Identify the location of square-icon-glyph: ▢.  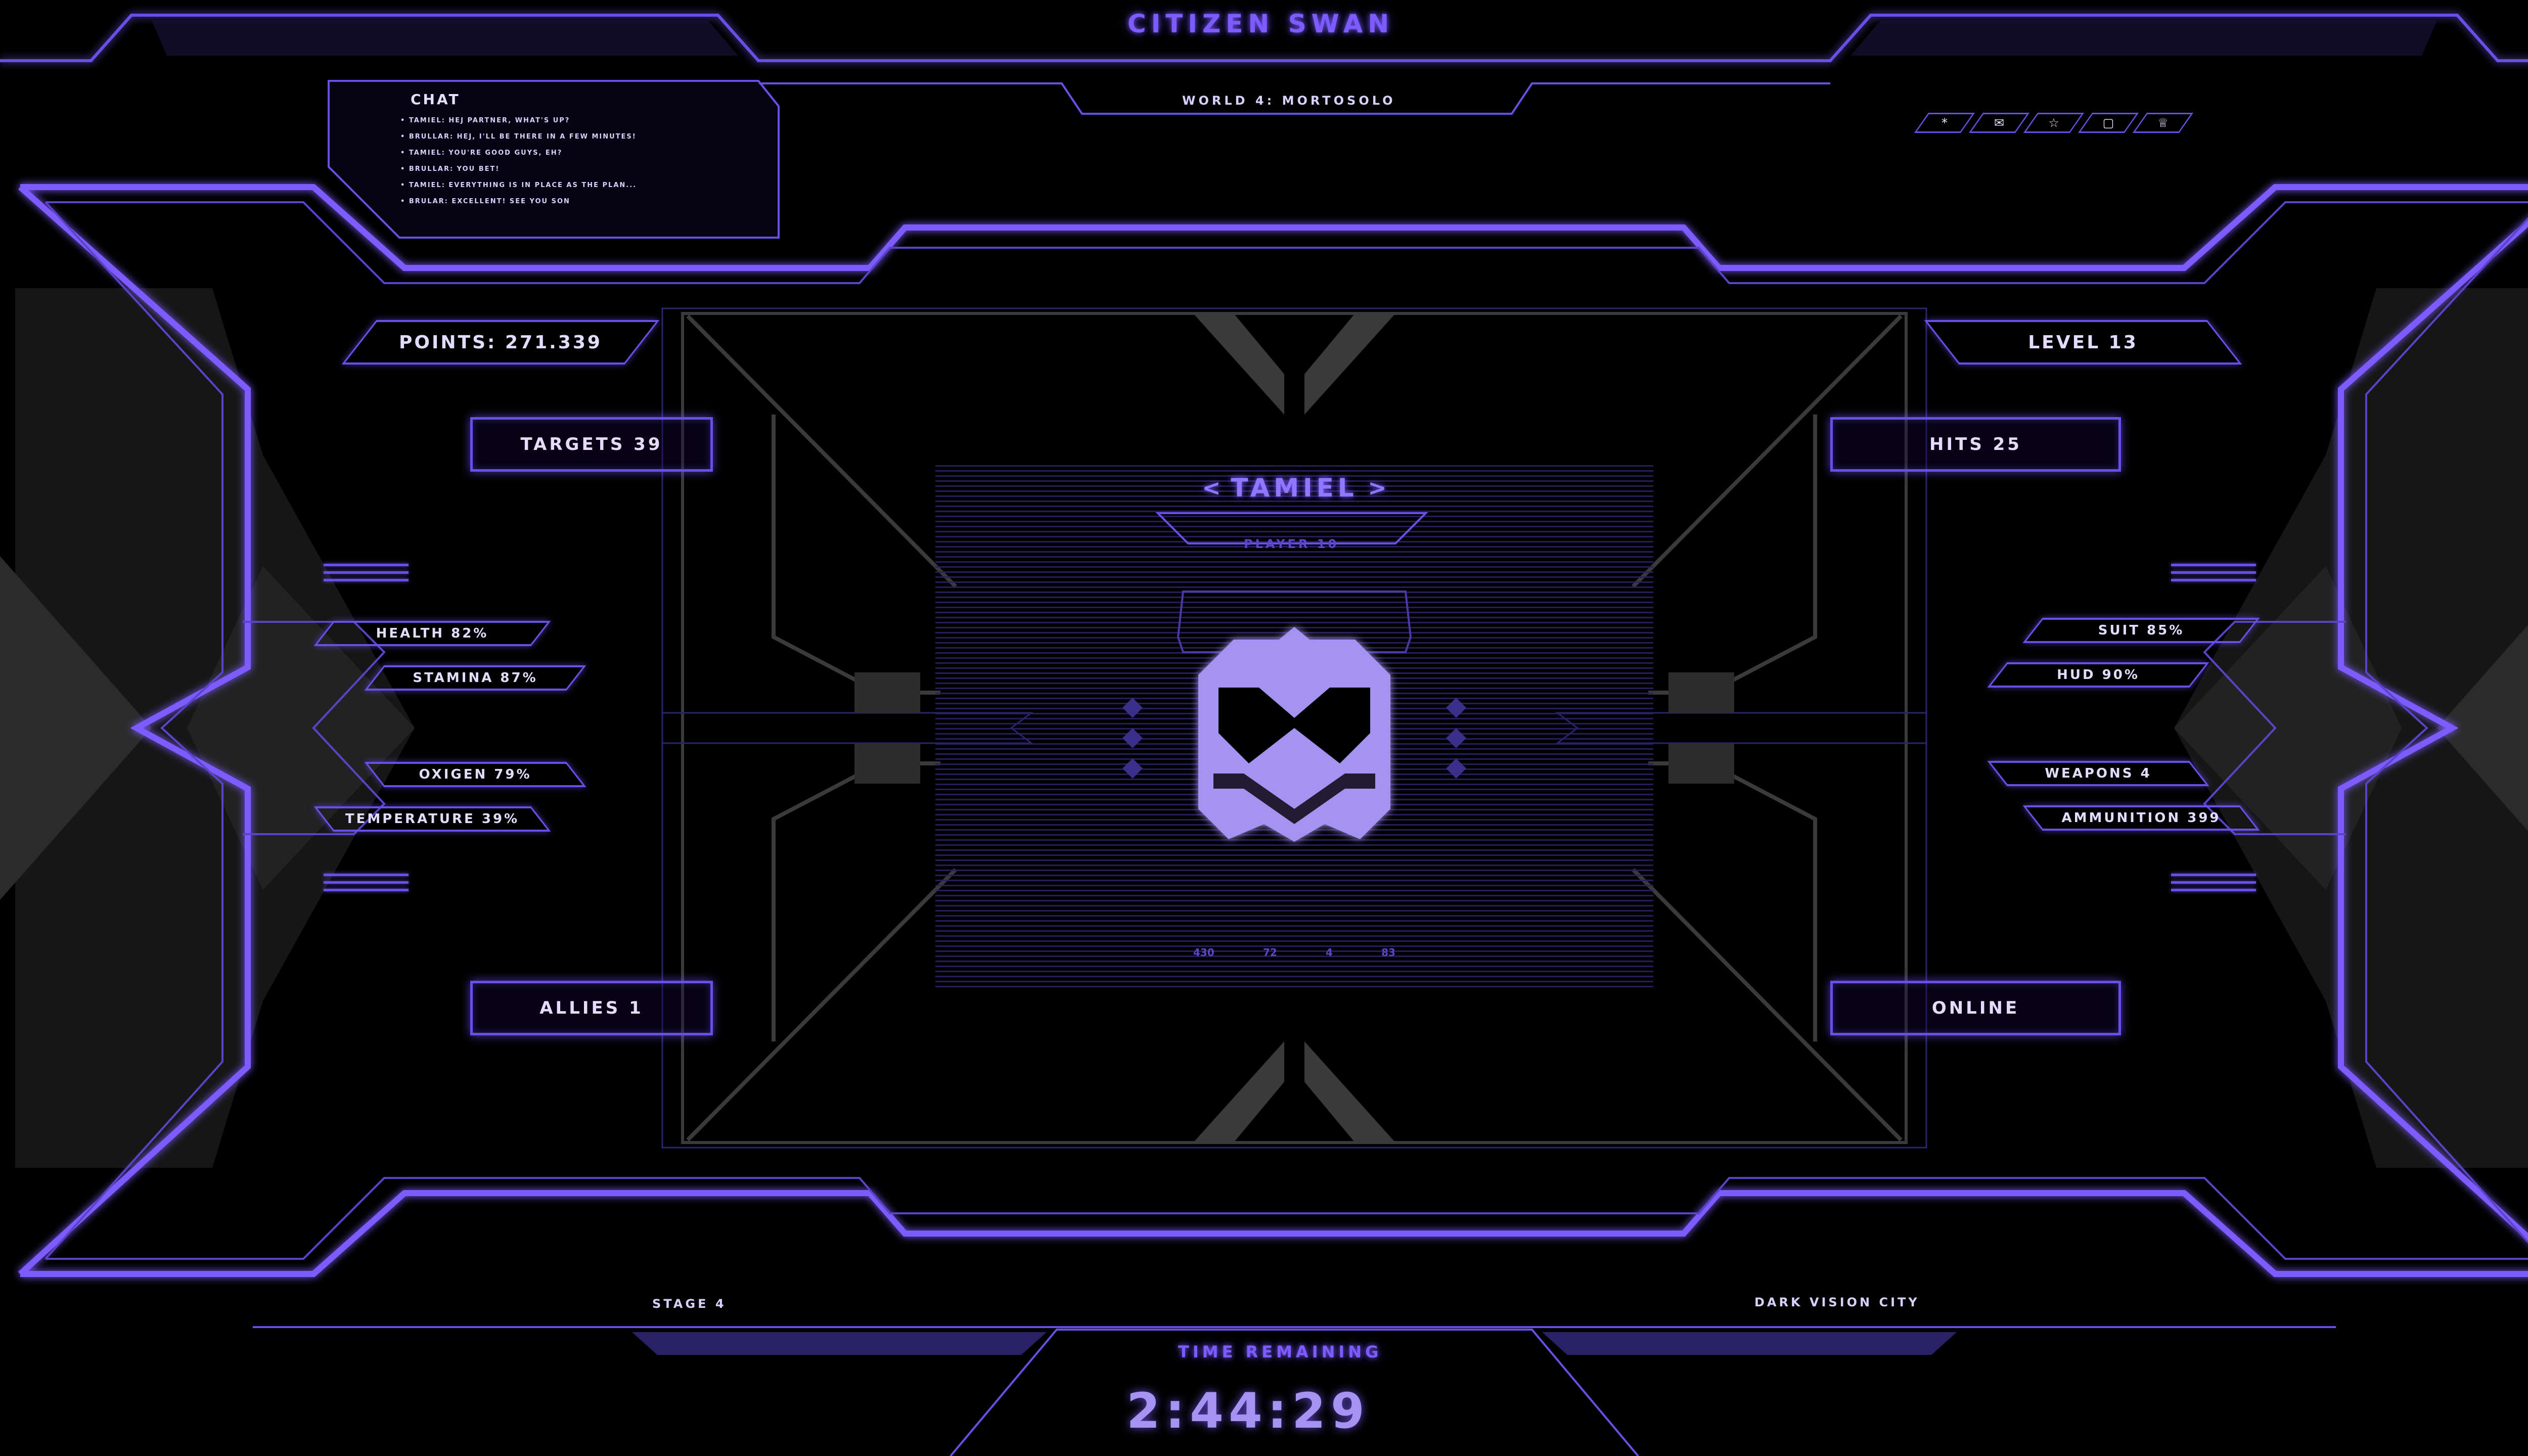
(2108, 123).